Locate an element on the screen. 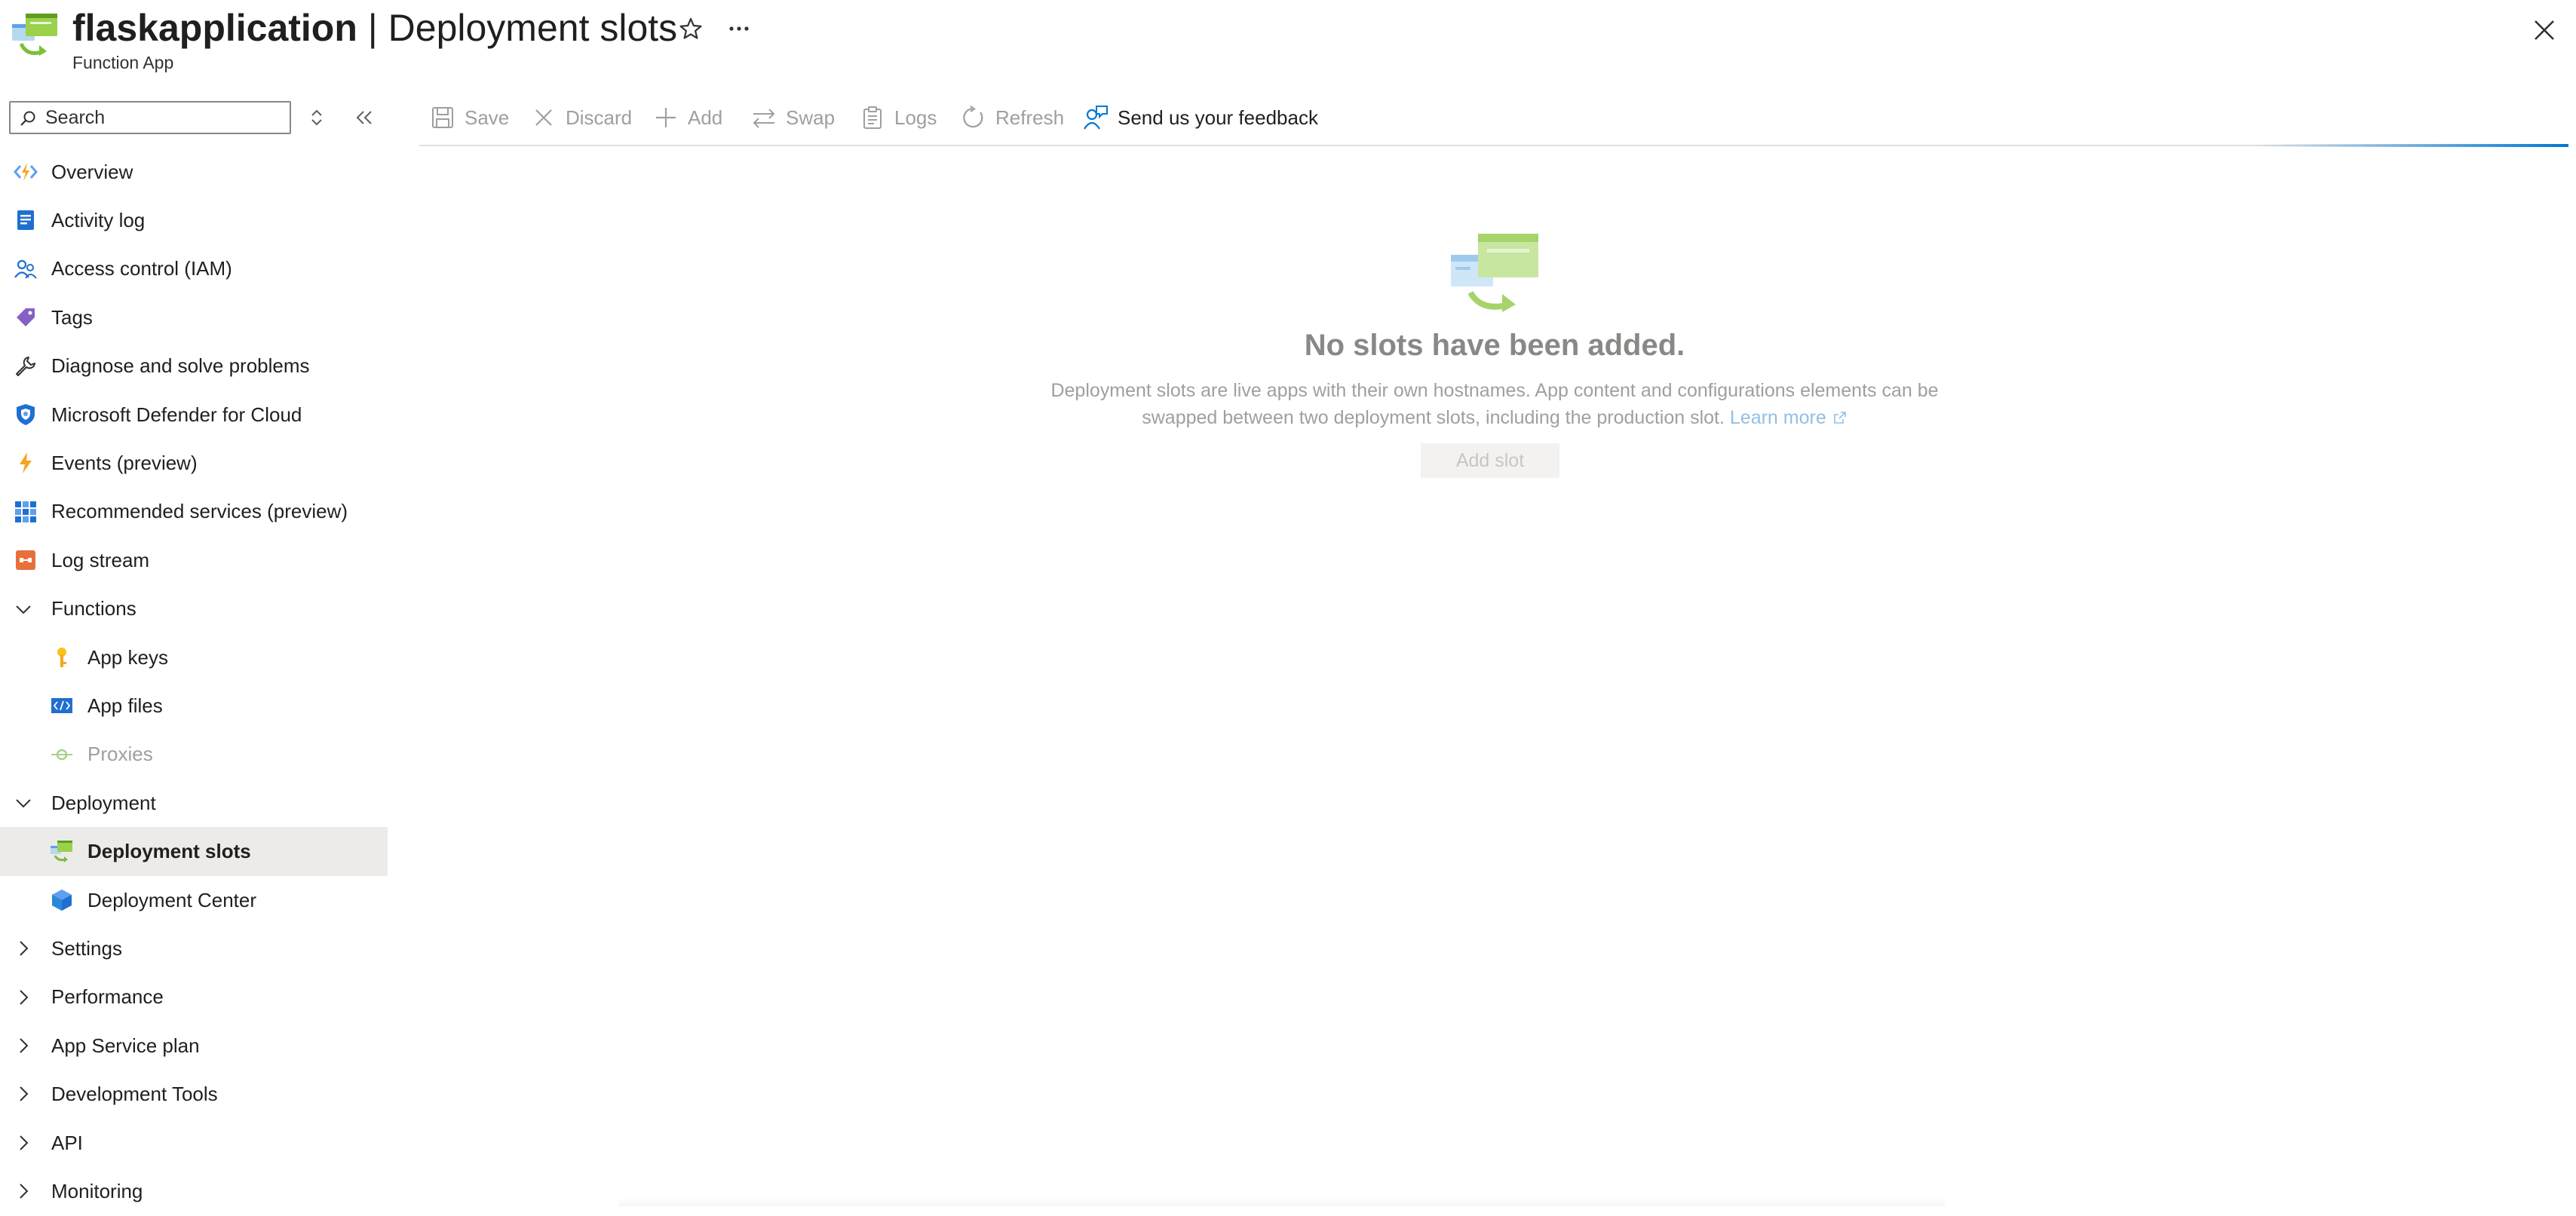 The width and height of the screenshot is (2576, 1216). sidebar-item-deployment-slots: Deployment slots is located at coordinates (194, 851).